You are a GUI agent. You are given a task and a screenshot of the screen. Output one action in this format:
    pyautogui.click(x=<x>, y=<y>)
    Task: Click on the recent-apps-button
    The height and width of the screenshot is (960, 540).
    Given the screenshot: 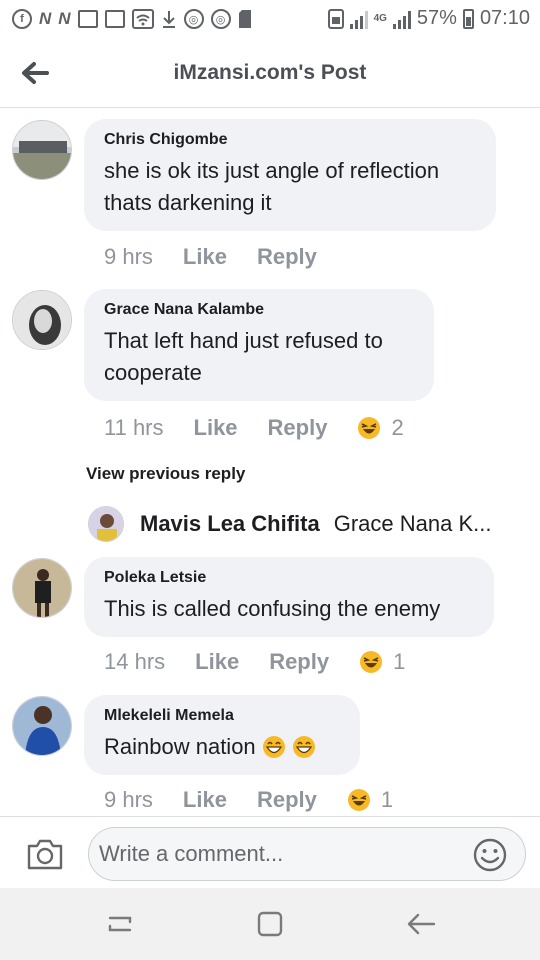 What is the action you would take?
    pyautogui.click(x=120, y=924)
    